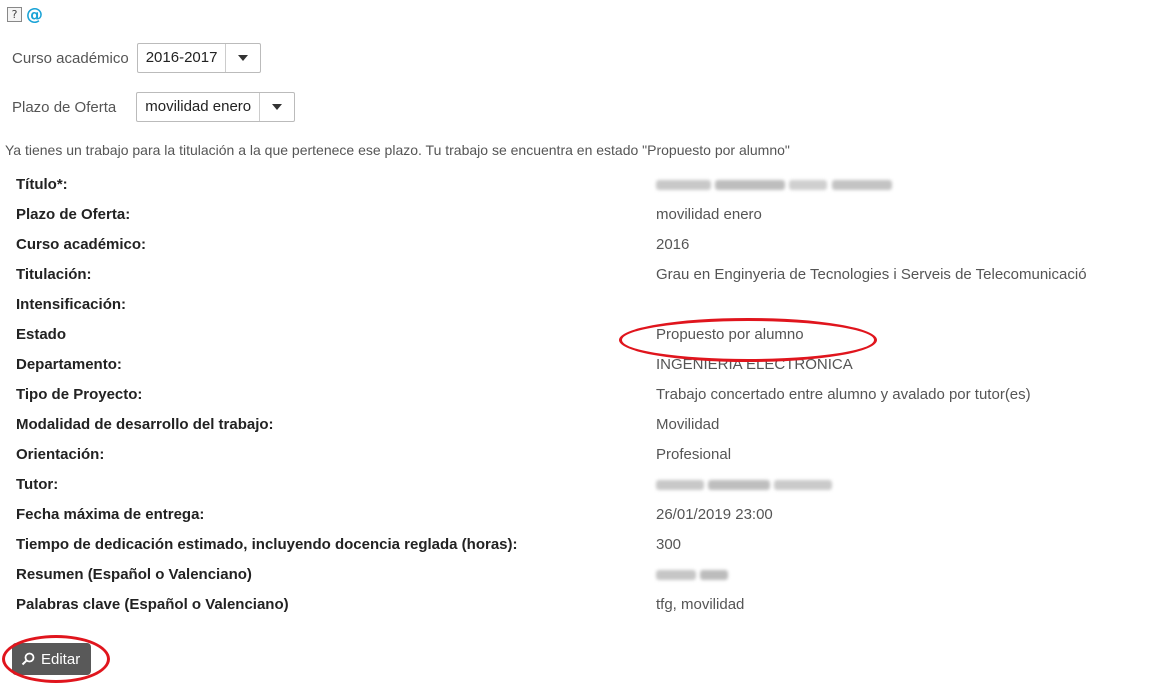 The image size is (1168, 685). Describe the element at coordinates (145, 424) in the screenshot. I see `detail-label: Modalidad de desarrollo del trabajo:` at that location.